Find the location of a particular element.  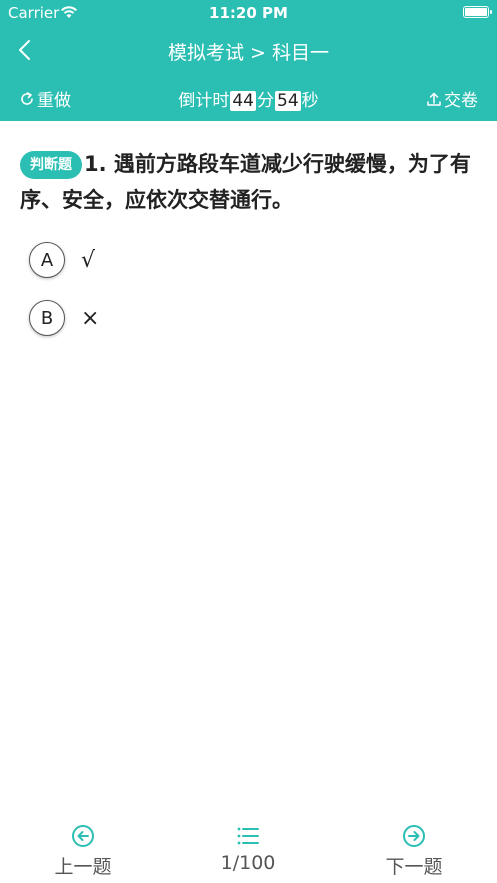

status-time: 11:20 PM is located at coordinates (248, 13).